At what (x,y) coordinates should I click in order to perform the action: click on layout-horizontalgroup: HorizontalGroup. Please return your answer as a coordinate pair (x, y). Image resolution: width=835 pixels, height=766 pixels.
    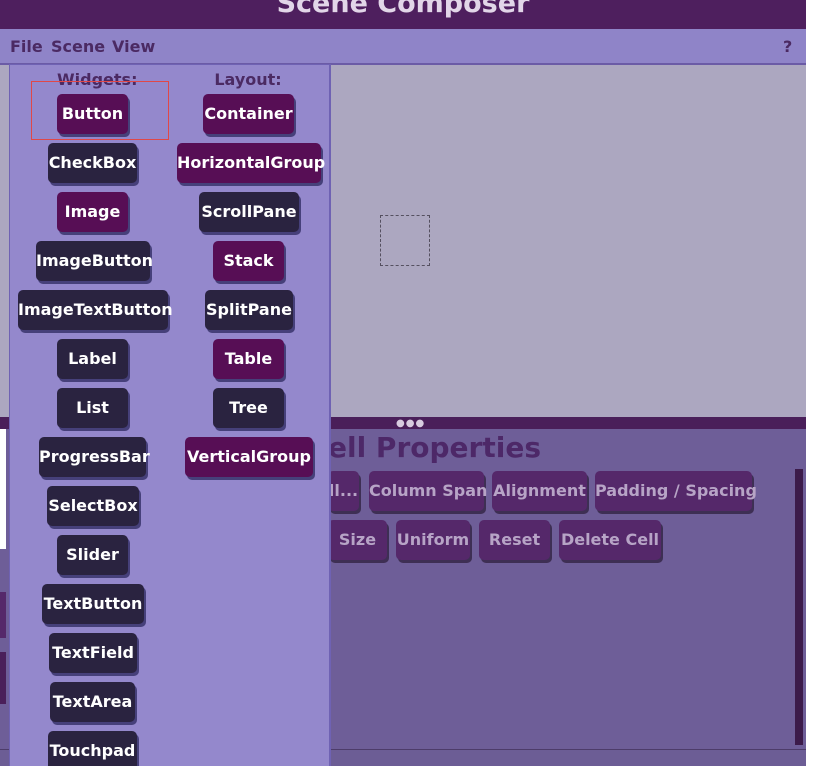
    Looking at the image, I should click on (251, 163).